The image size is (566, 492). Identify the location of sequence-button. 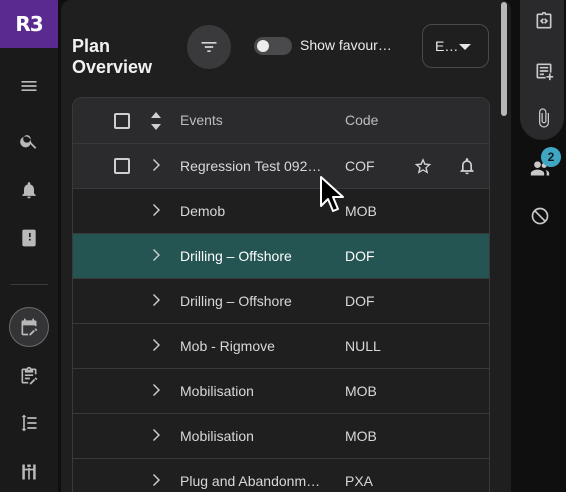
(29, 423).